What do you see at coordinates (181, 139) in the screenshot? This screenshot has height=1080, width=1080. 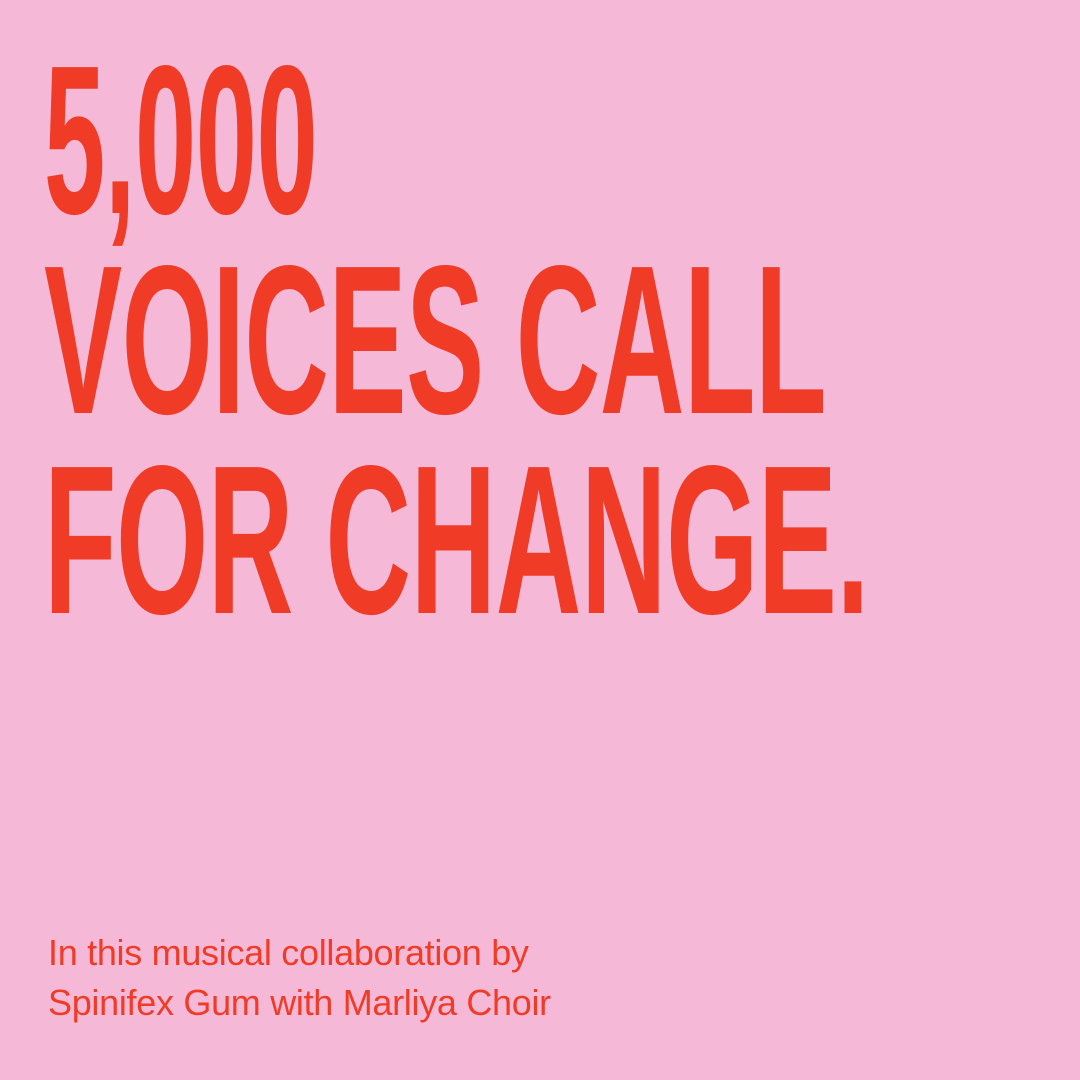 I see `headline-line-1: 5,000` at bounding box center [181, 139].